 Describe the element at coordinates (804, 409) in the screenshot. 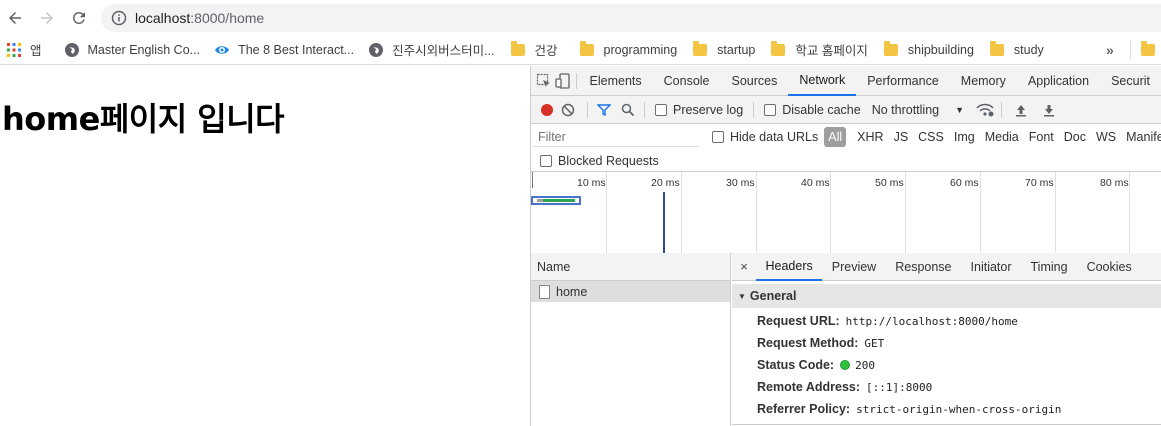

I see `referrer-policy-label: Referrer Policy:` at that location.